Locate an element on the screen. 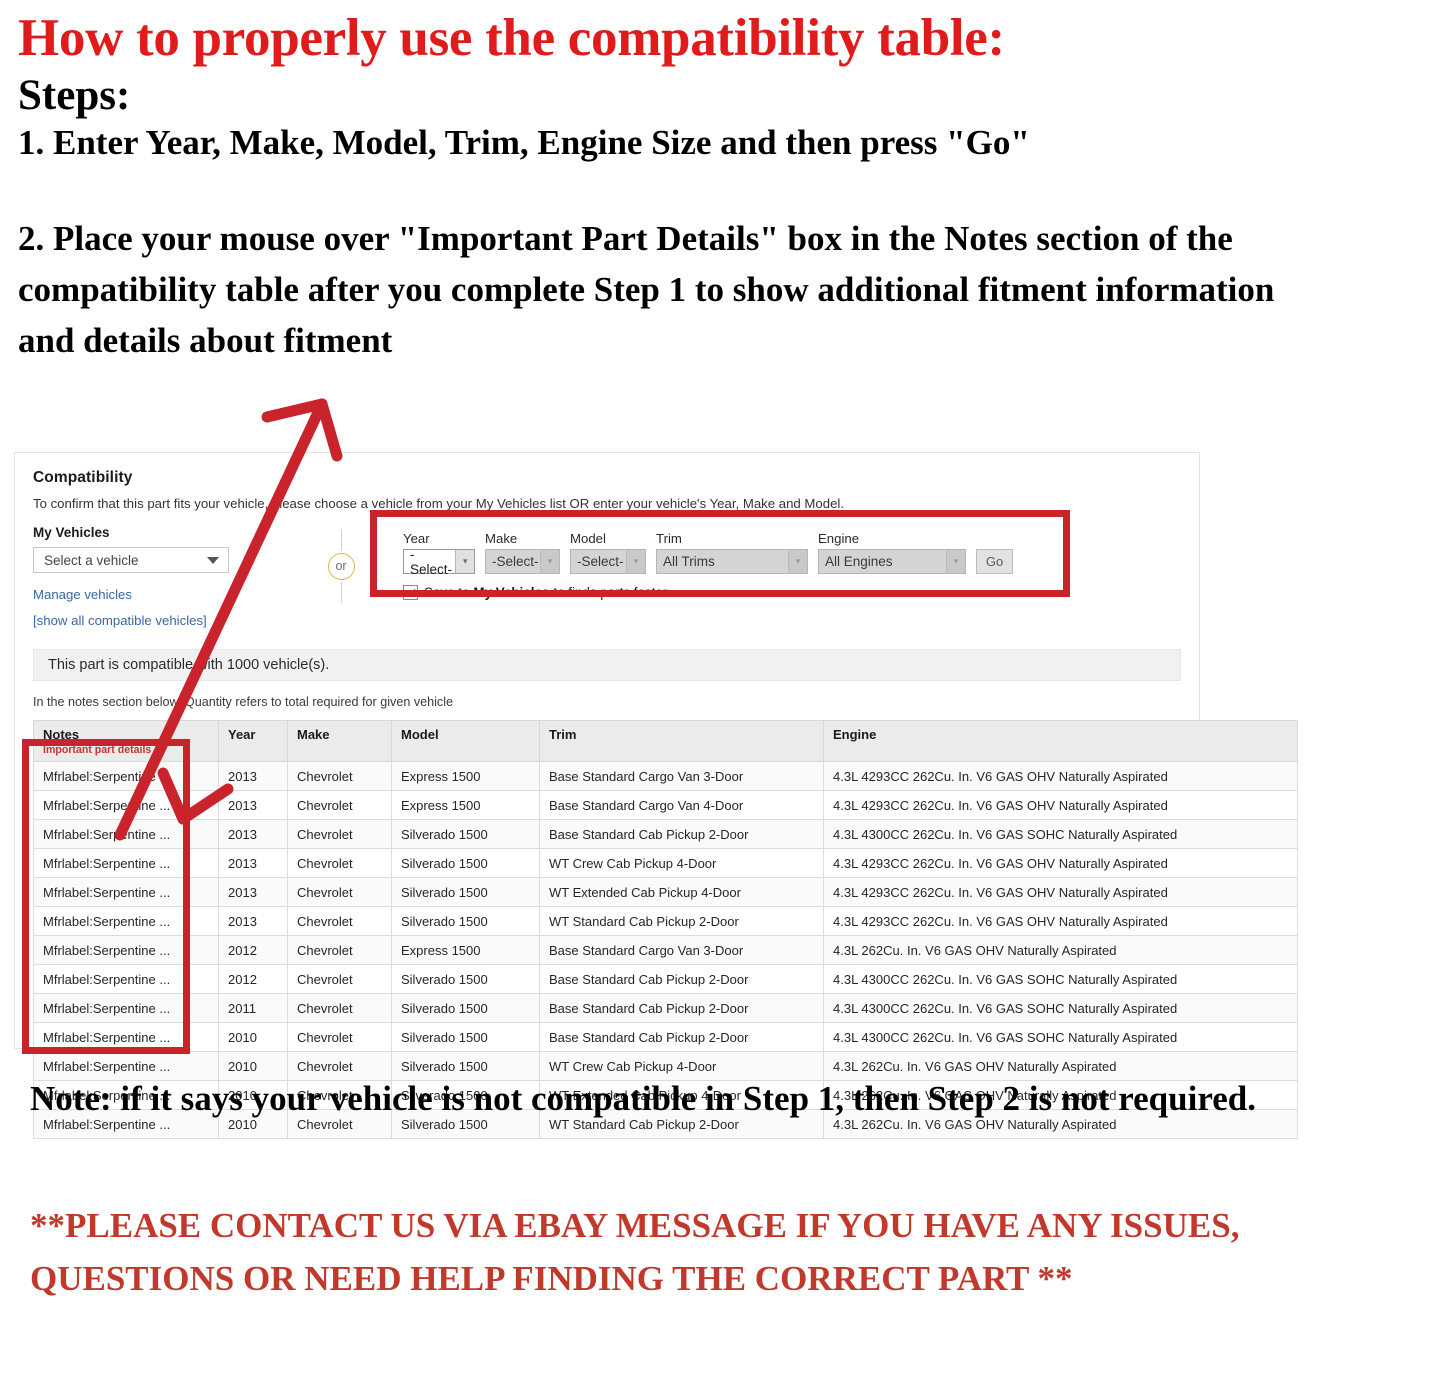 The image size is (1445, 1393). important-part-details-label: Important part details is located at coordinates (97, 750).